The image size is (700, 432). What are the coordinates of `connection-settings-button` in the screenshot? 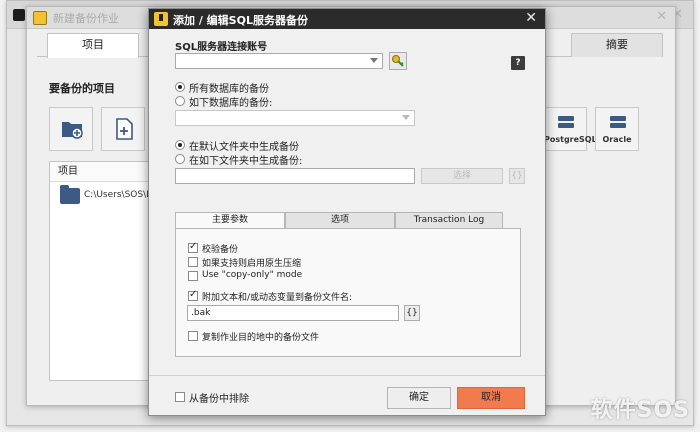 It's located at (398, 61).